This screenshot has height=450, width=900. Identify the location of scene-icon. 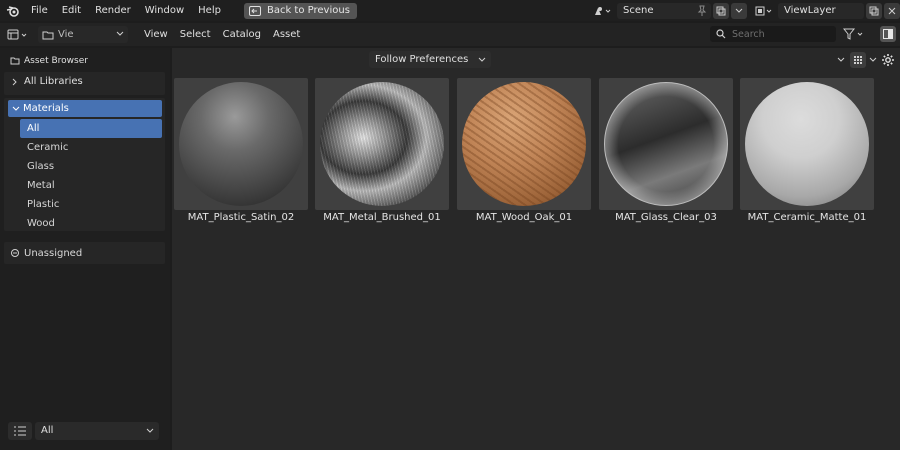
(603, 10).